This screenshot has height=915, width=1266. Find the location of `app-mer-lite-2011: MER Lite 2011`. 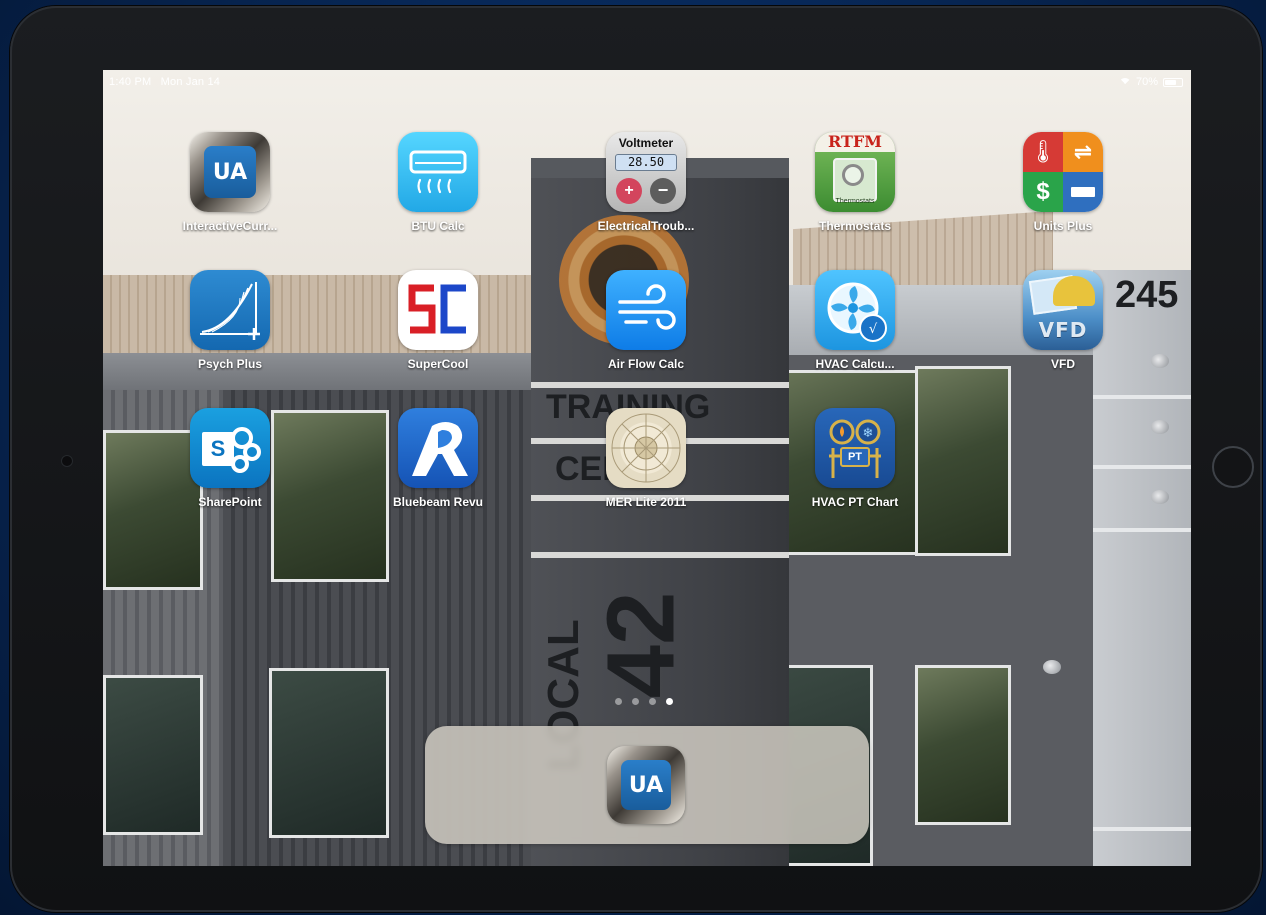

app-mer-lite-2011: MER Lite 2011 is located at coordinates (646, 458).